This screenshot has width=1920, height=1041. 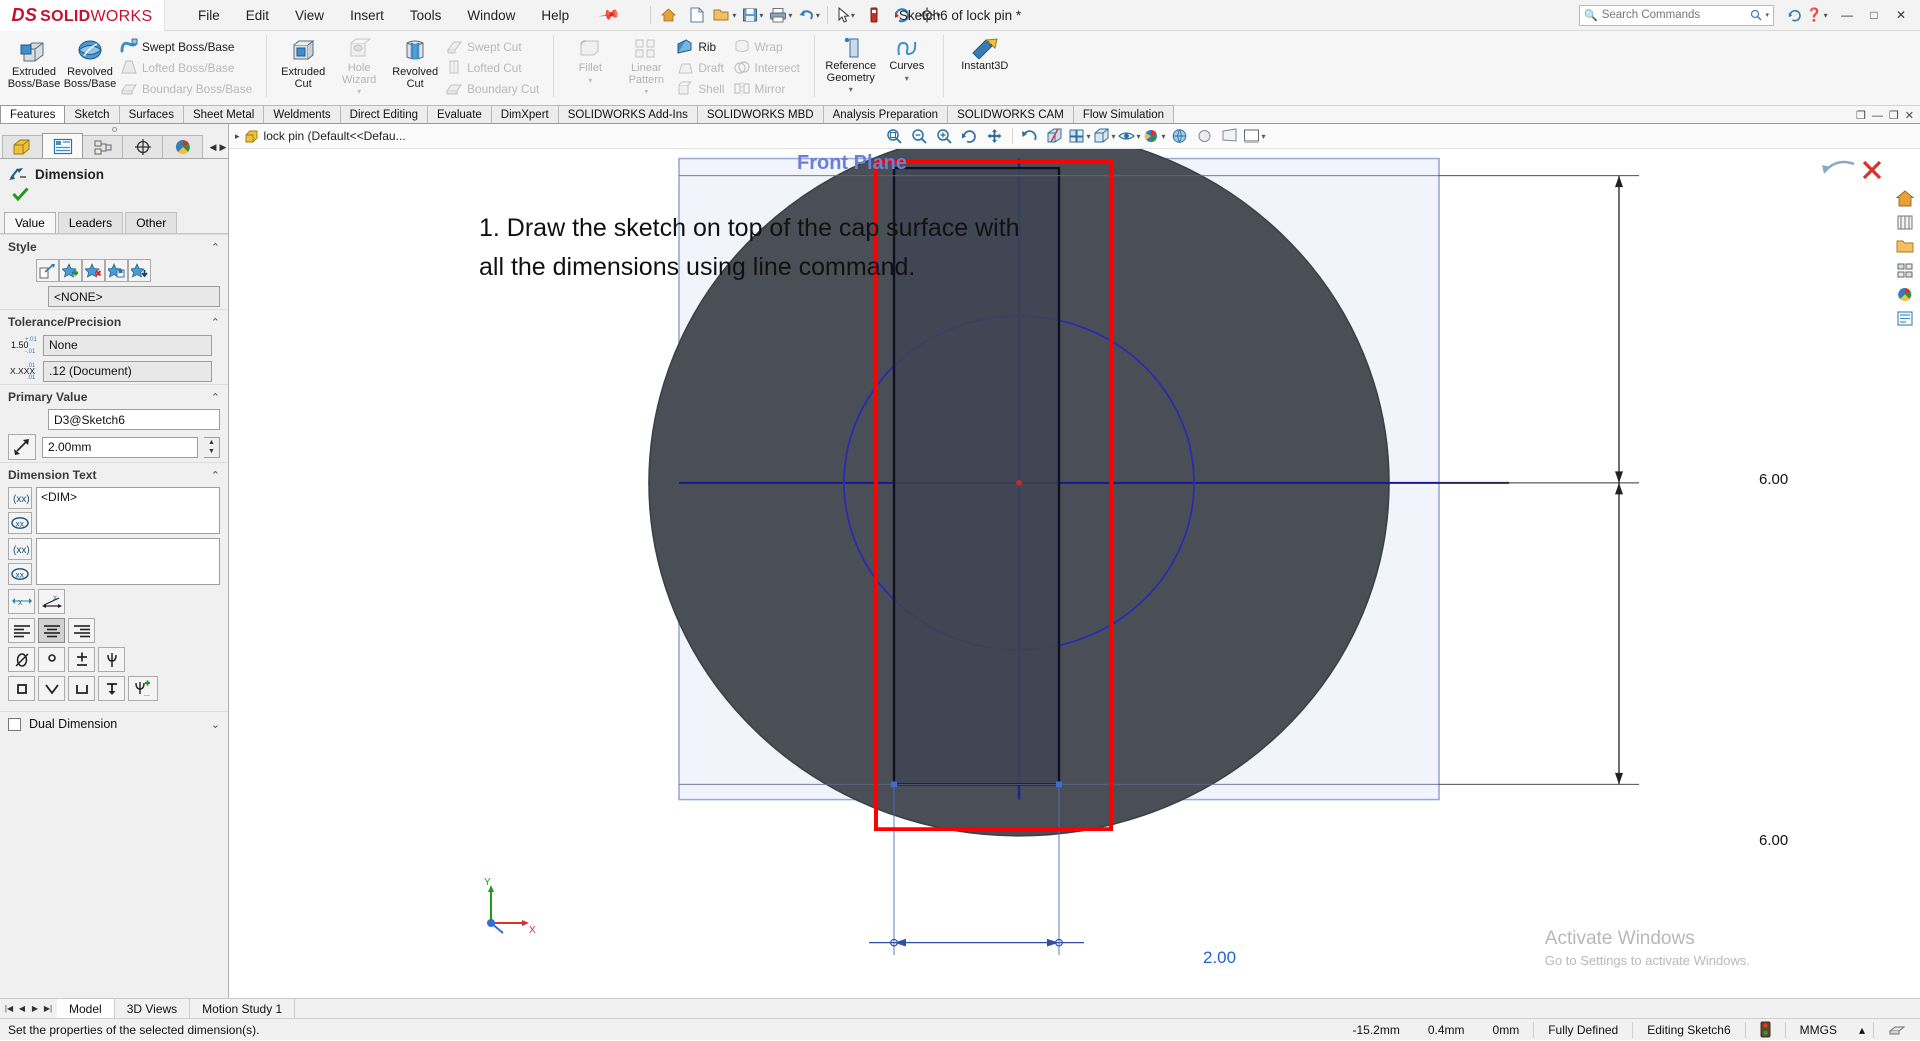 I want to click on draft-button: Draft, so click(x=702, y=67).